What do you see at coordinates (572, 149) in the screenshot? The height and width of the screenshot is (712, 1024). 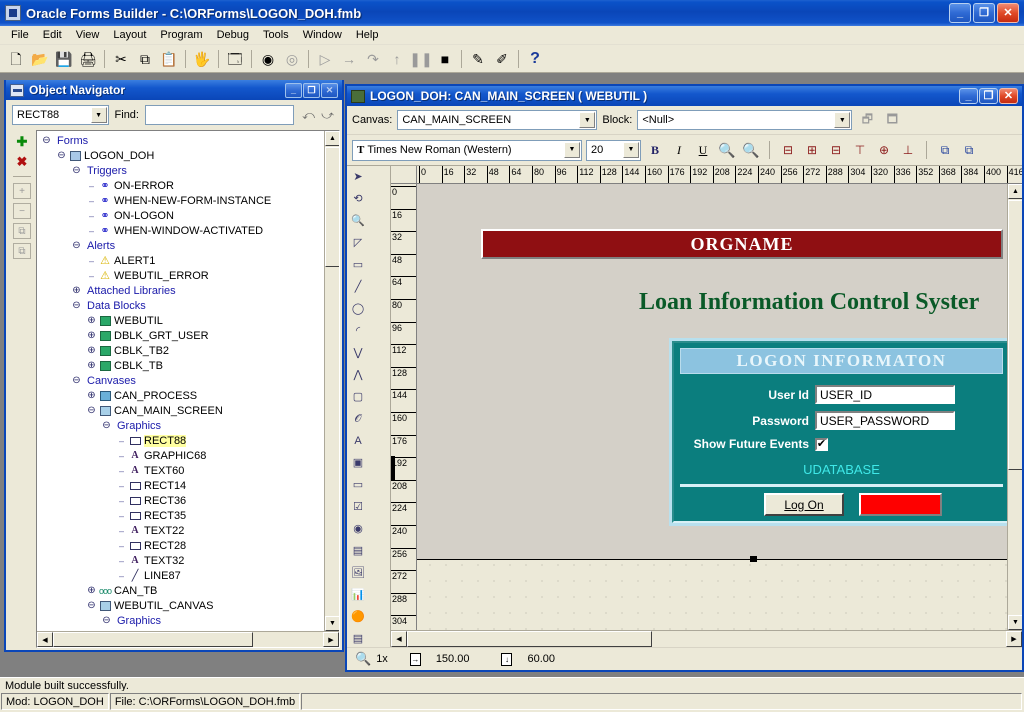 I see `font-chevron-down-icon: ▼` at bounding box center [572, 149].